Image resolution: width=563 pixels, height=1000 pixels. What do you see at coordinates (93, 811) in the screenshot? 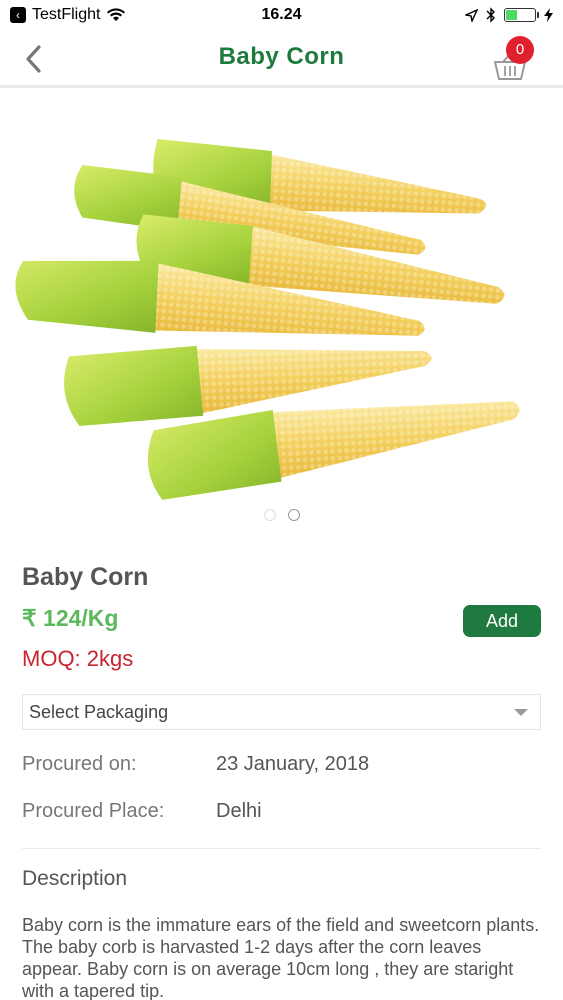
I see `procured-place-label: Procured Place:` at bounding box center [93, 811].